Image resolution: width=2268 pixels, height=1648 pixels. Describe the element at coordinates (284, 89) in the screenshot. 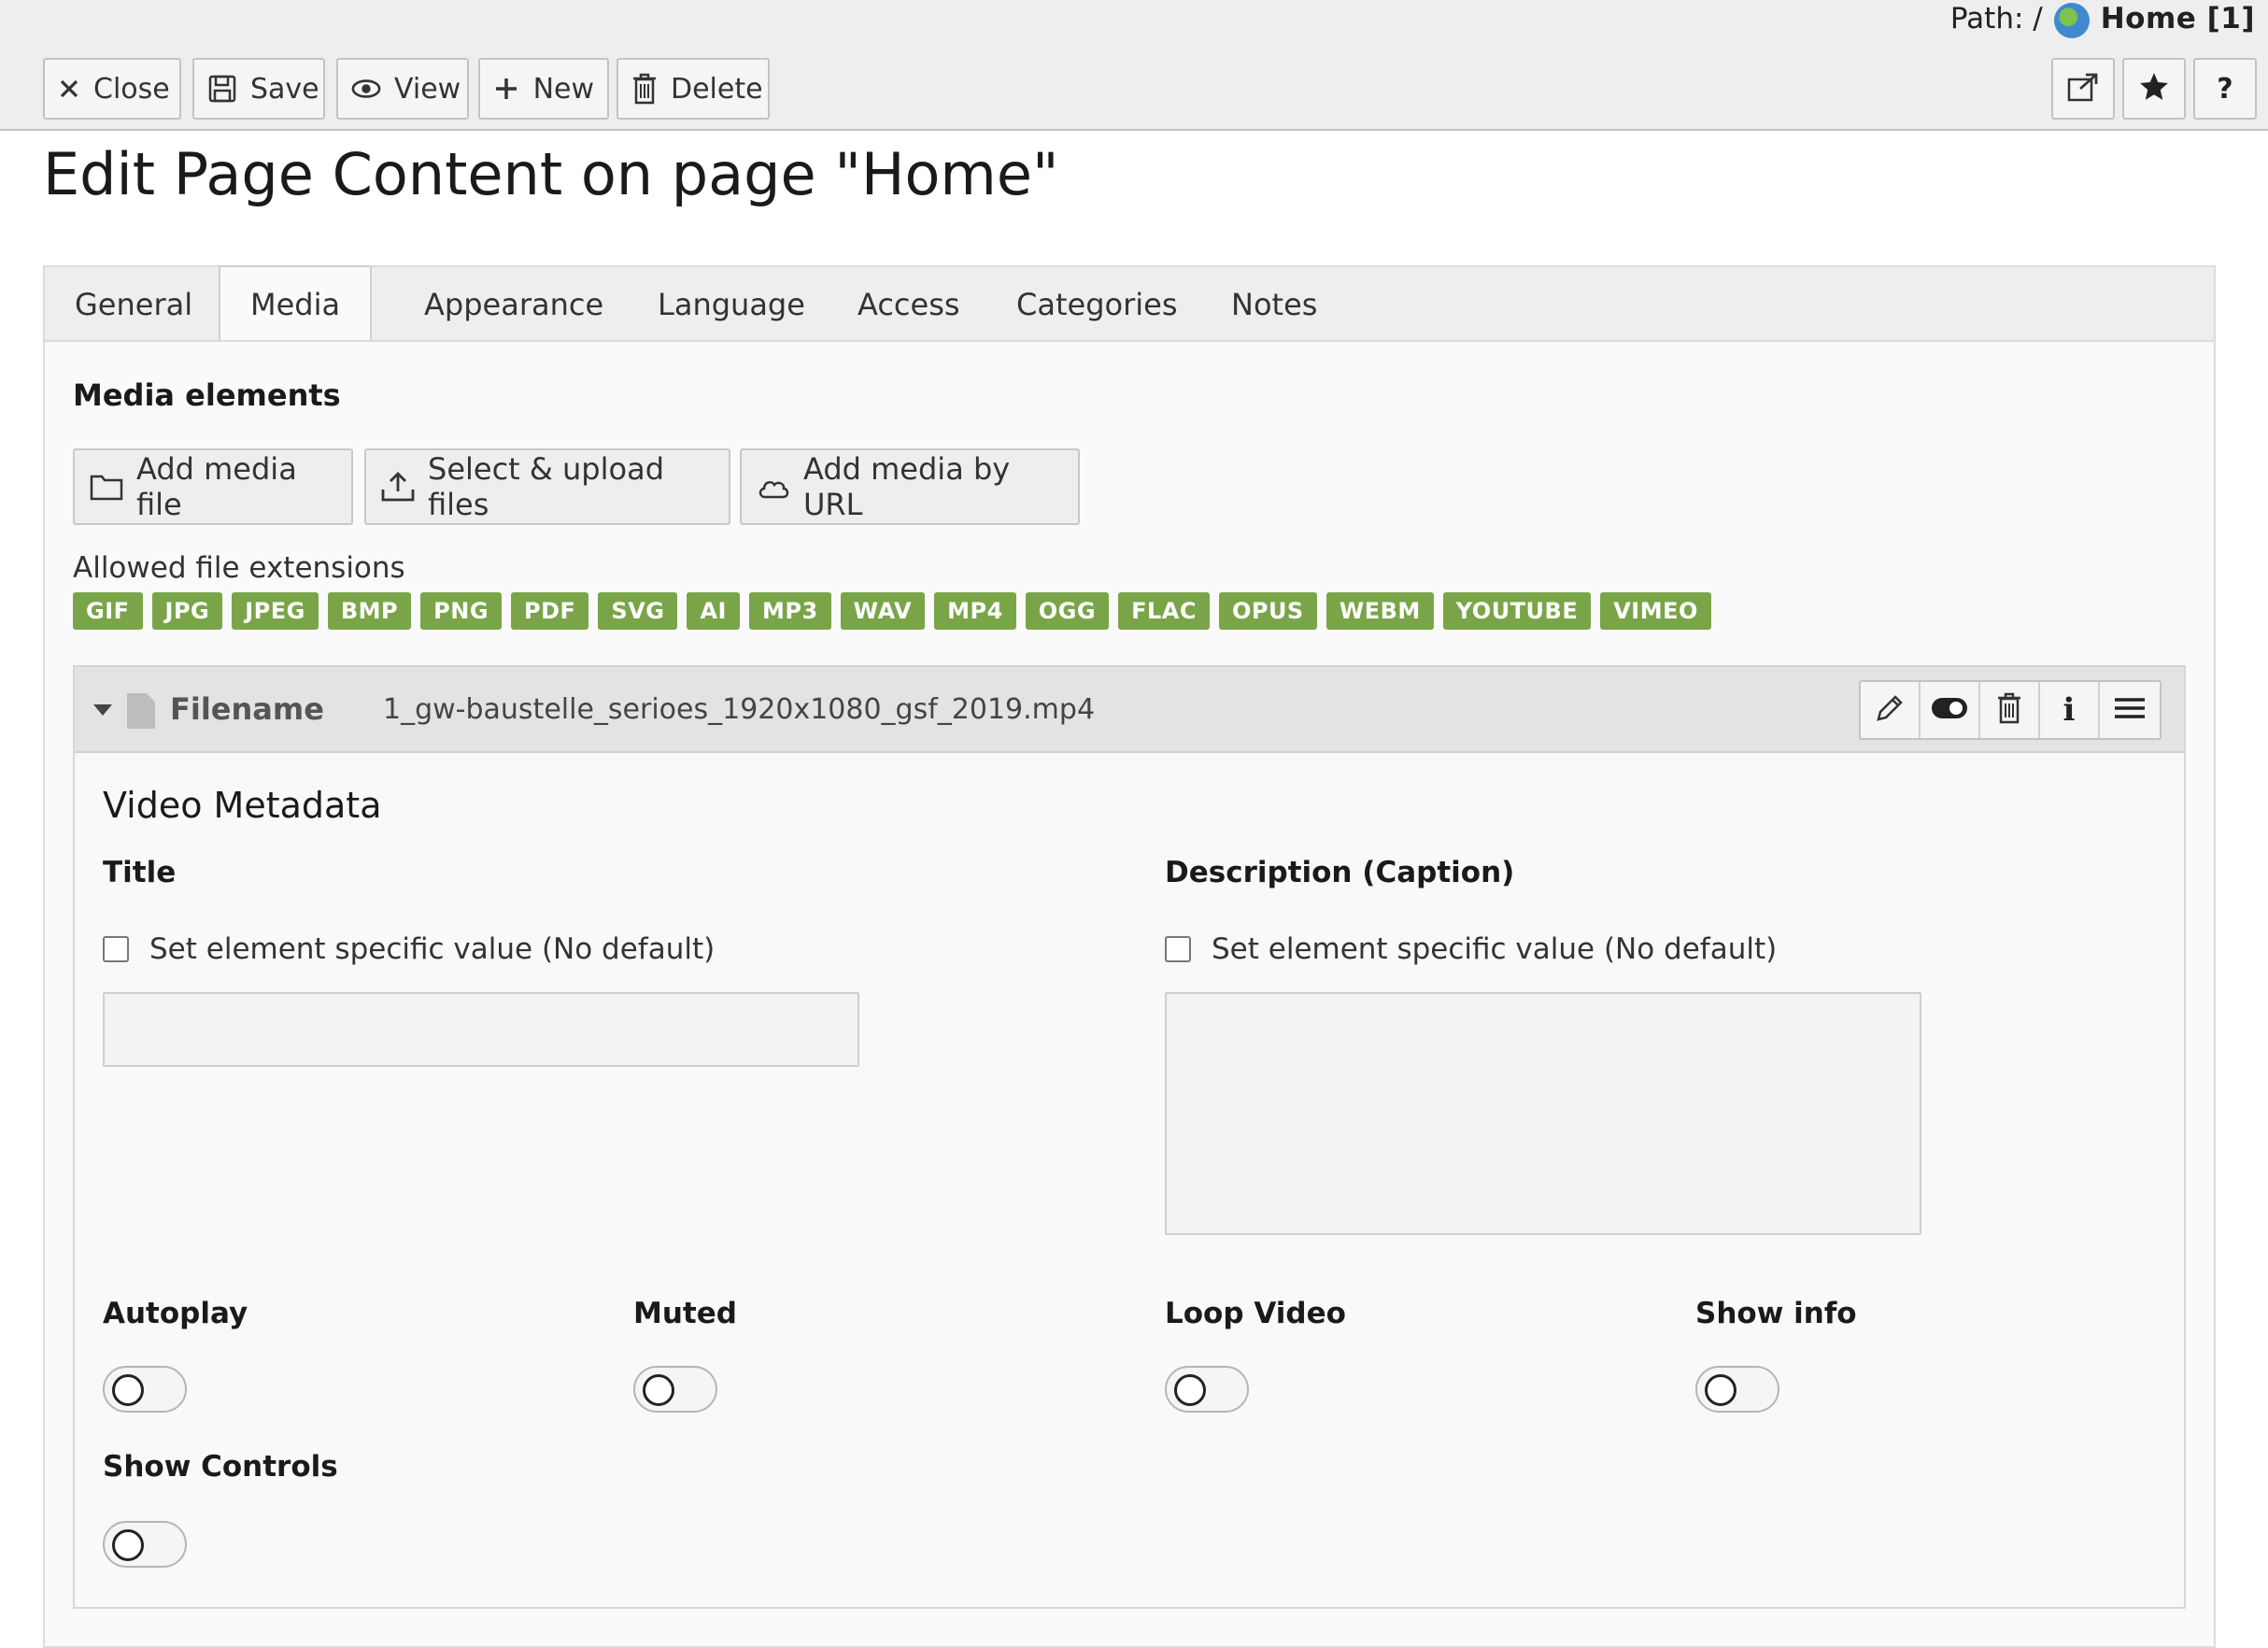

I see `save-label: Save` at that location.